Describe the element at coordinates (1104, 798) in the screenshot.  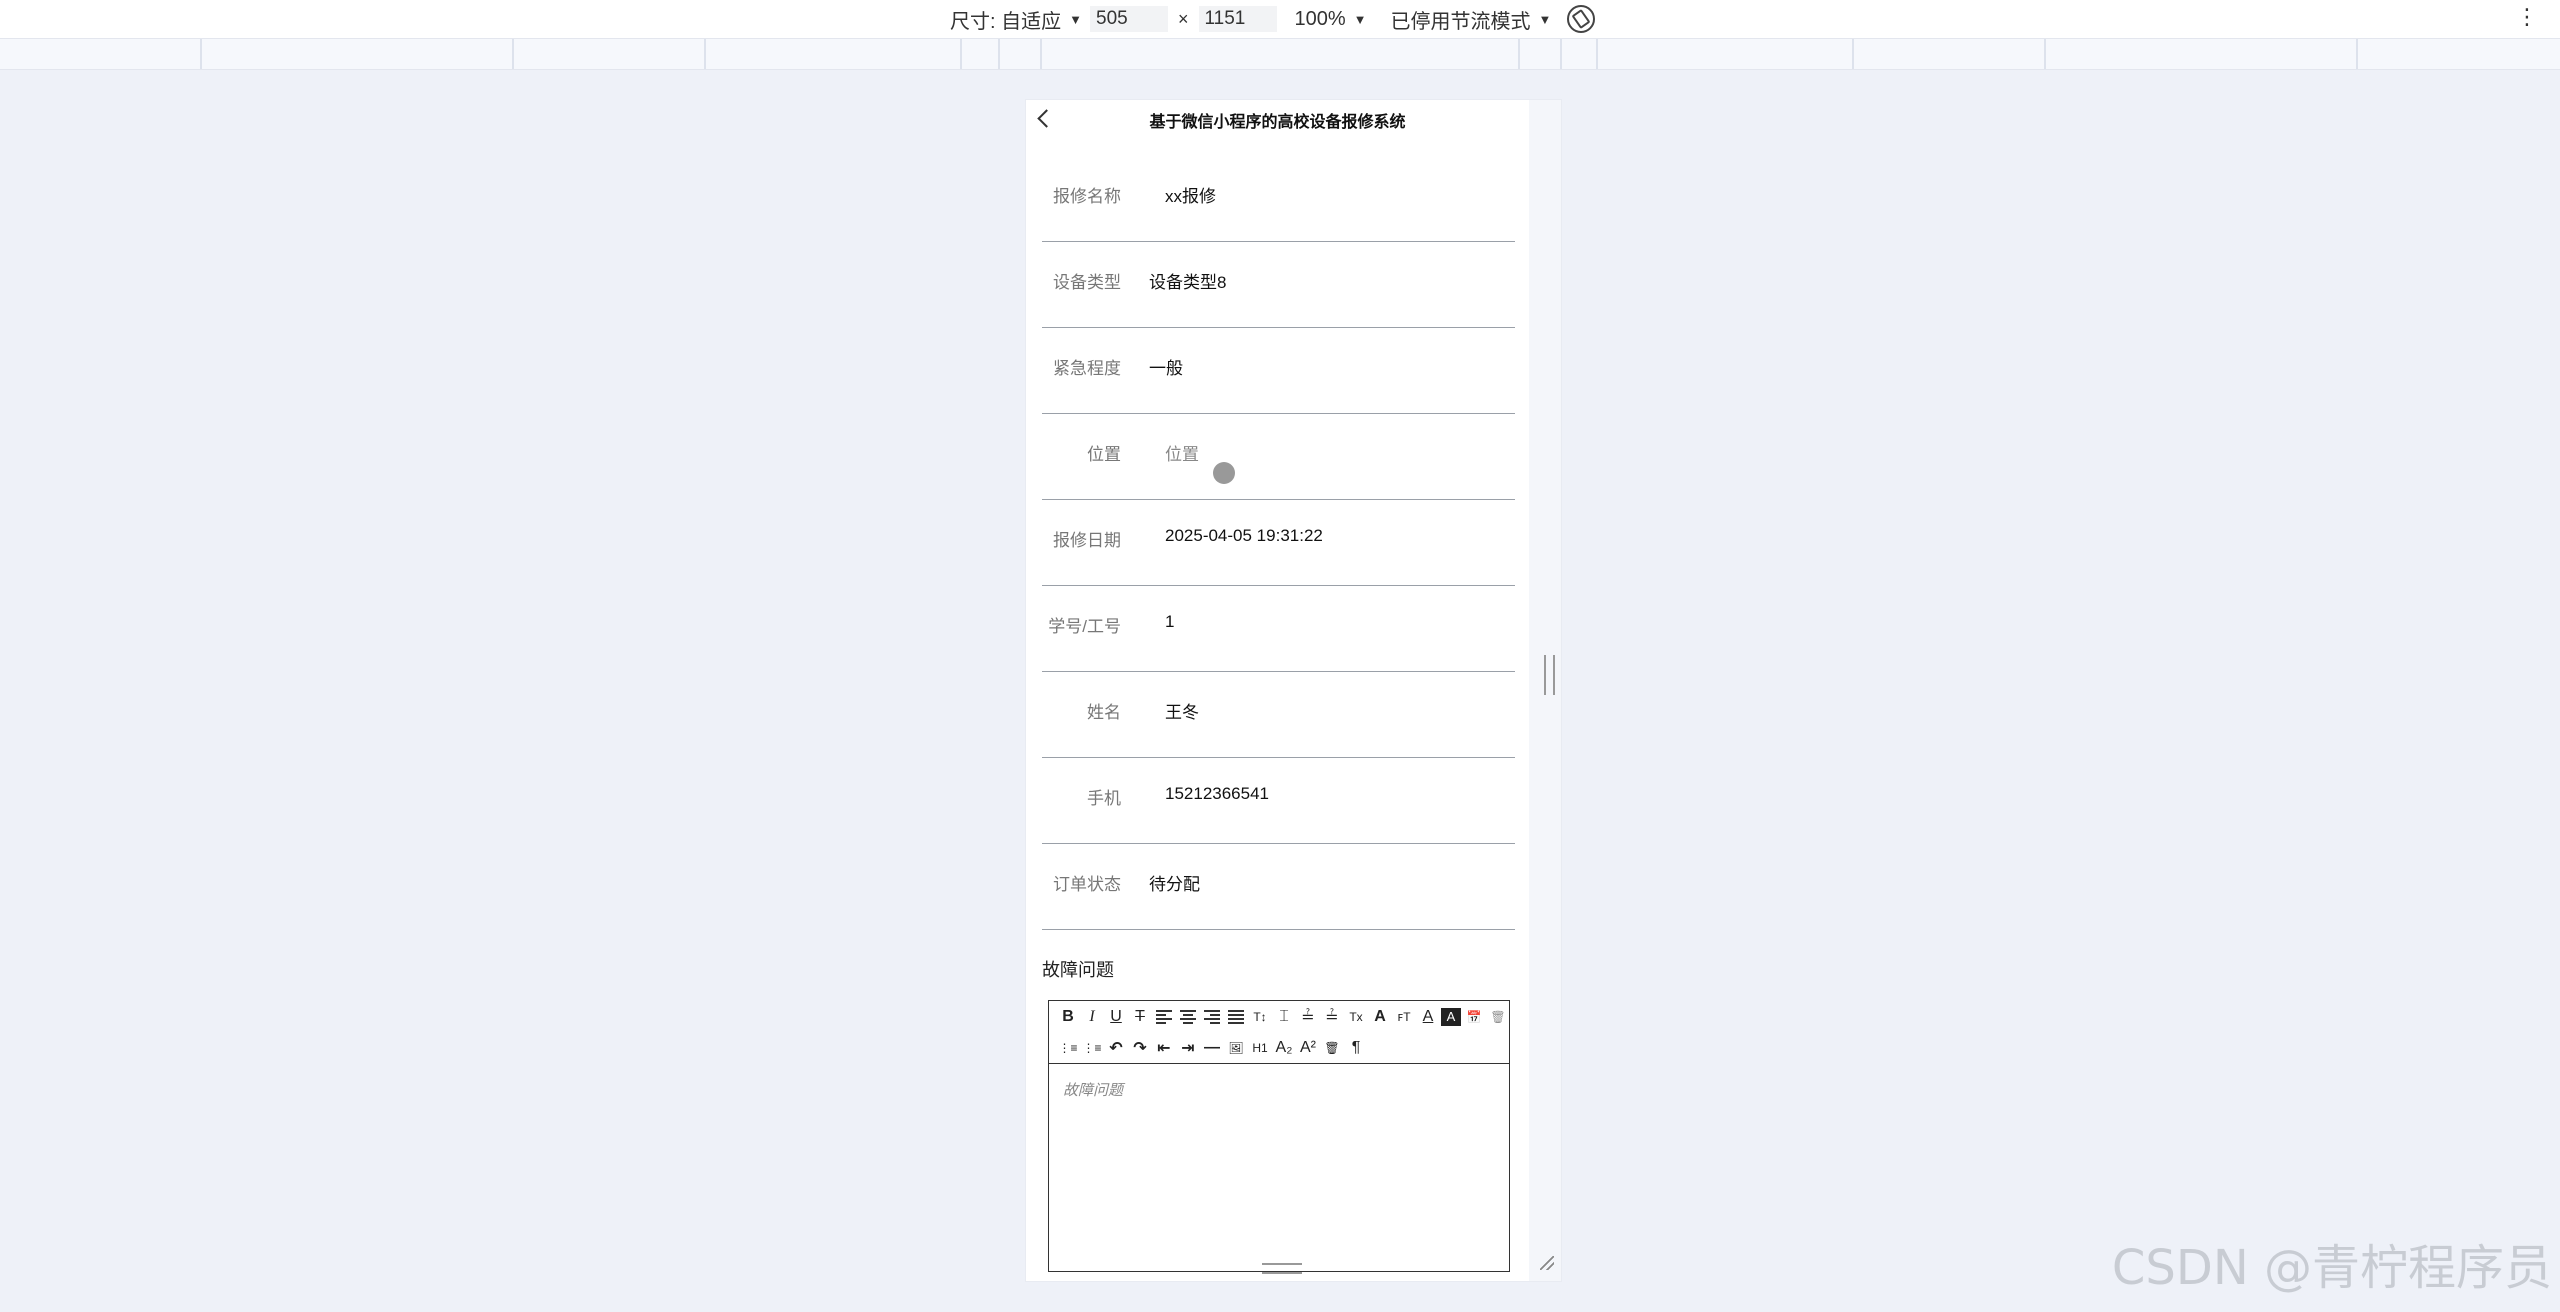
I see `field-label: 手机` at that location.